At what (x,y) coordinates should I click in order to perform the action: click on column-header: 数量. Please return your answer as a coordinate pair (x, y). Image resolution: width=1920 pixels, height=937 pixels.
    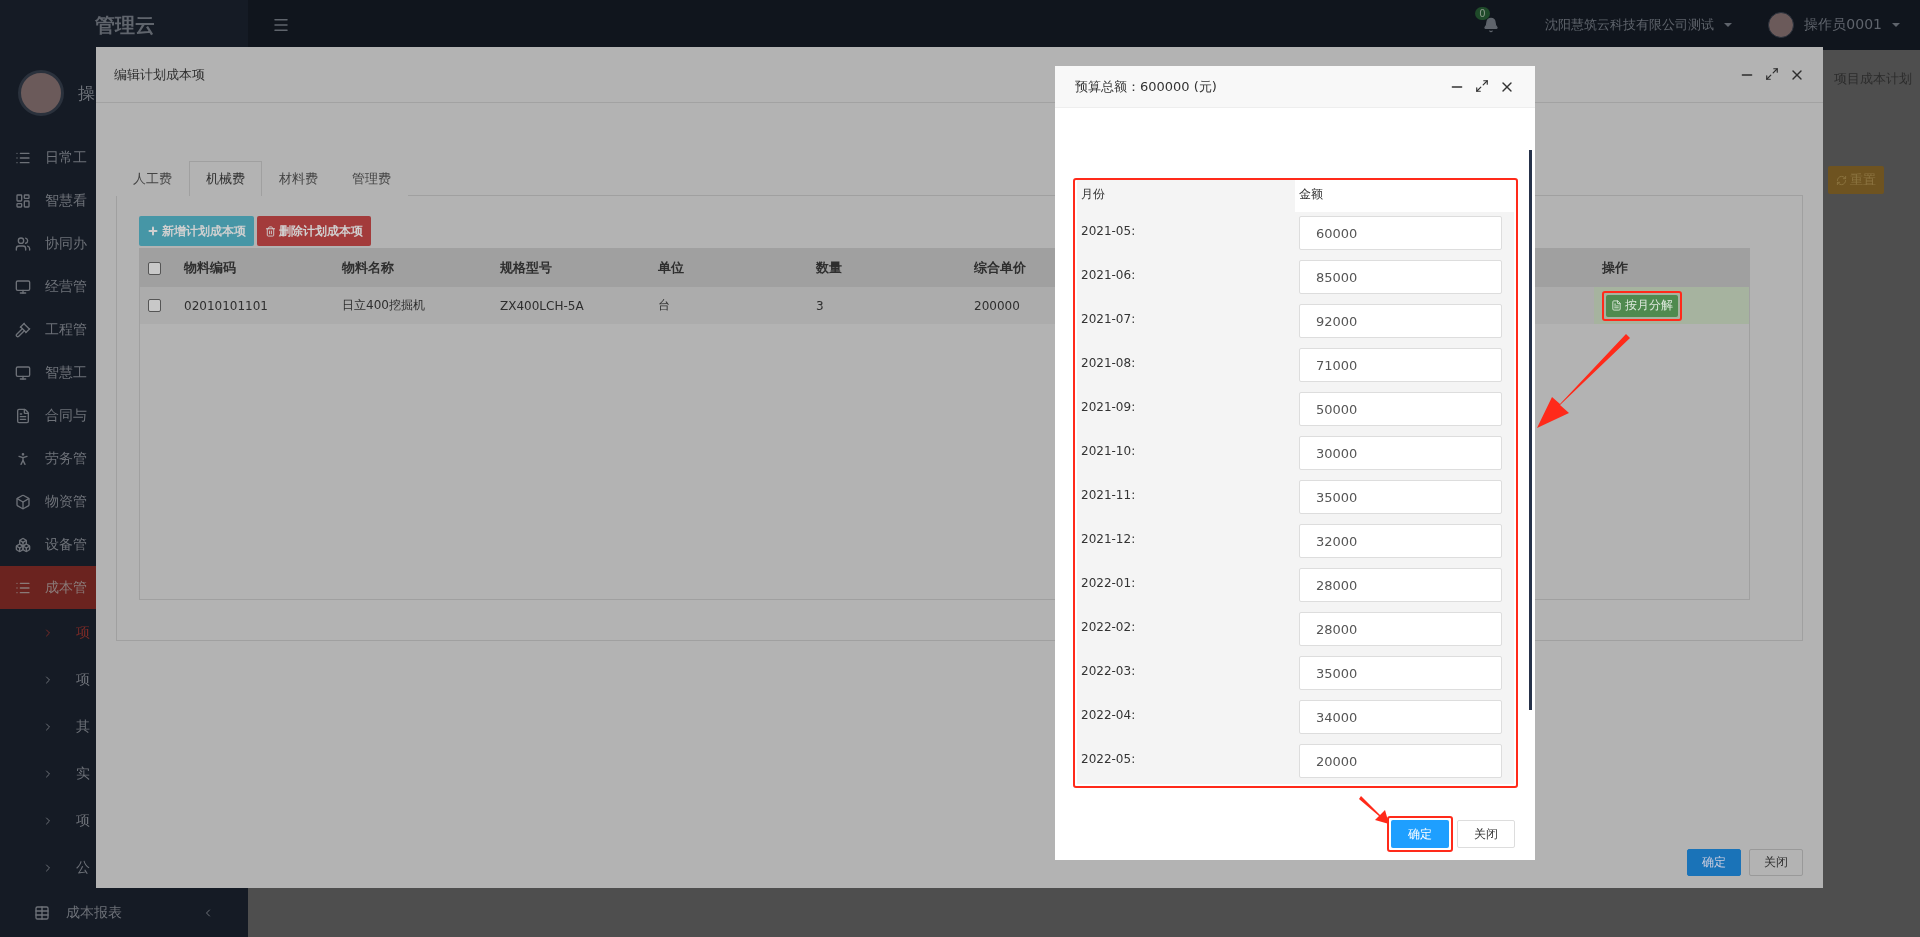
    Looking at the image, I should click on (828, 268).